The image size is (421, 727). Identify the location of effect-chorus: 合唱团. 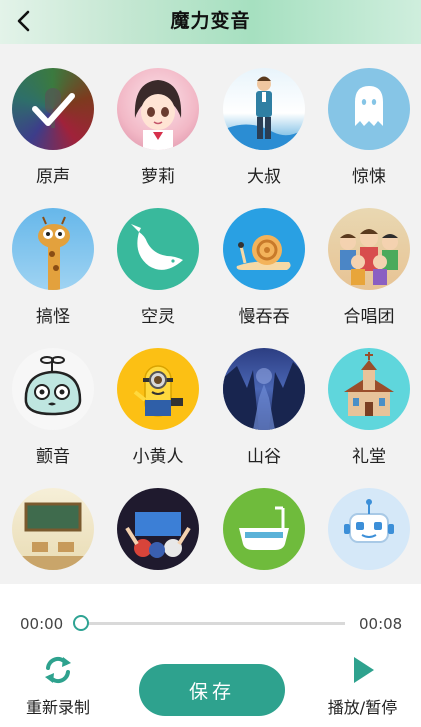
(369, 267).